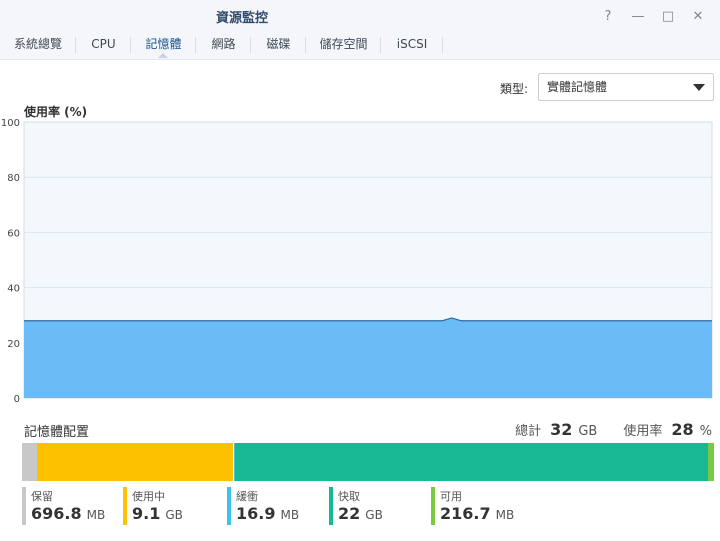 The height and width of the screenshot is (541, 720). Describe the element at coordinates (247, 496) in the screenshot. I see `legend-name: 緩衝` at that location.